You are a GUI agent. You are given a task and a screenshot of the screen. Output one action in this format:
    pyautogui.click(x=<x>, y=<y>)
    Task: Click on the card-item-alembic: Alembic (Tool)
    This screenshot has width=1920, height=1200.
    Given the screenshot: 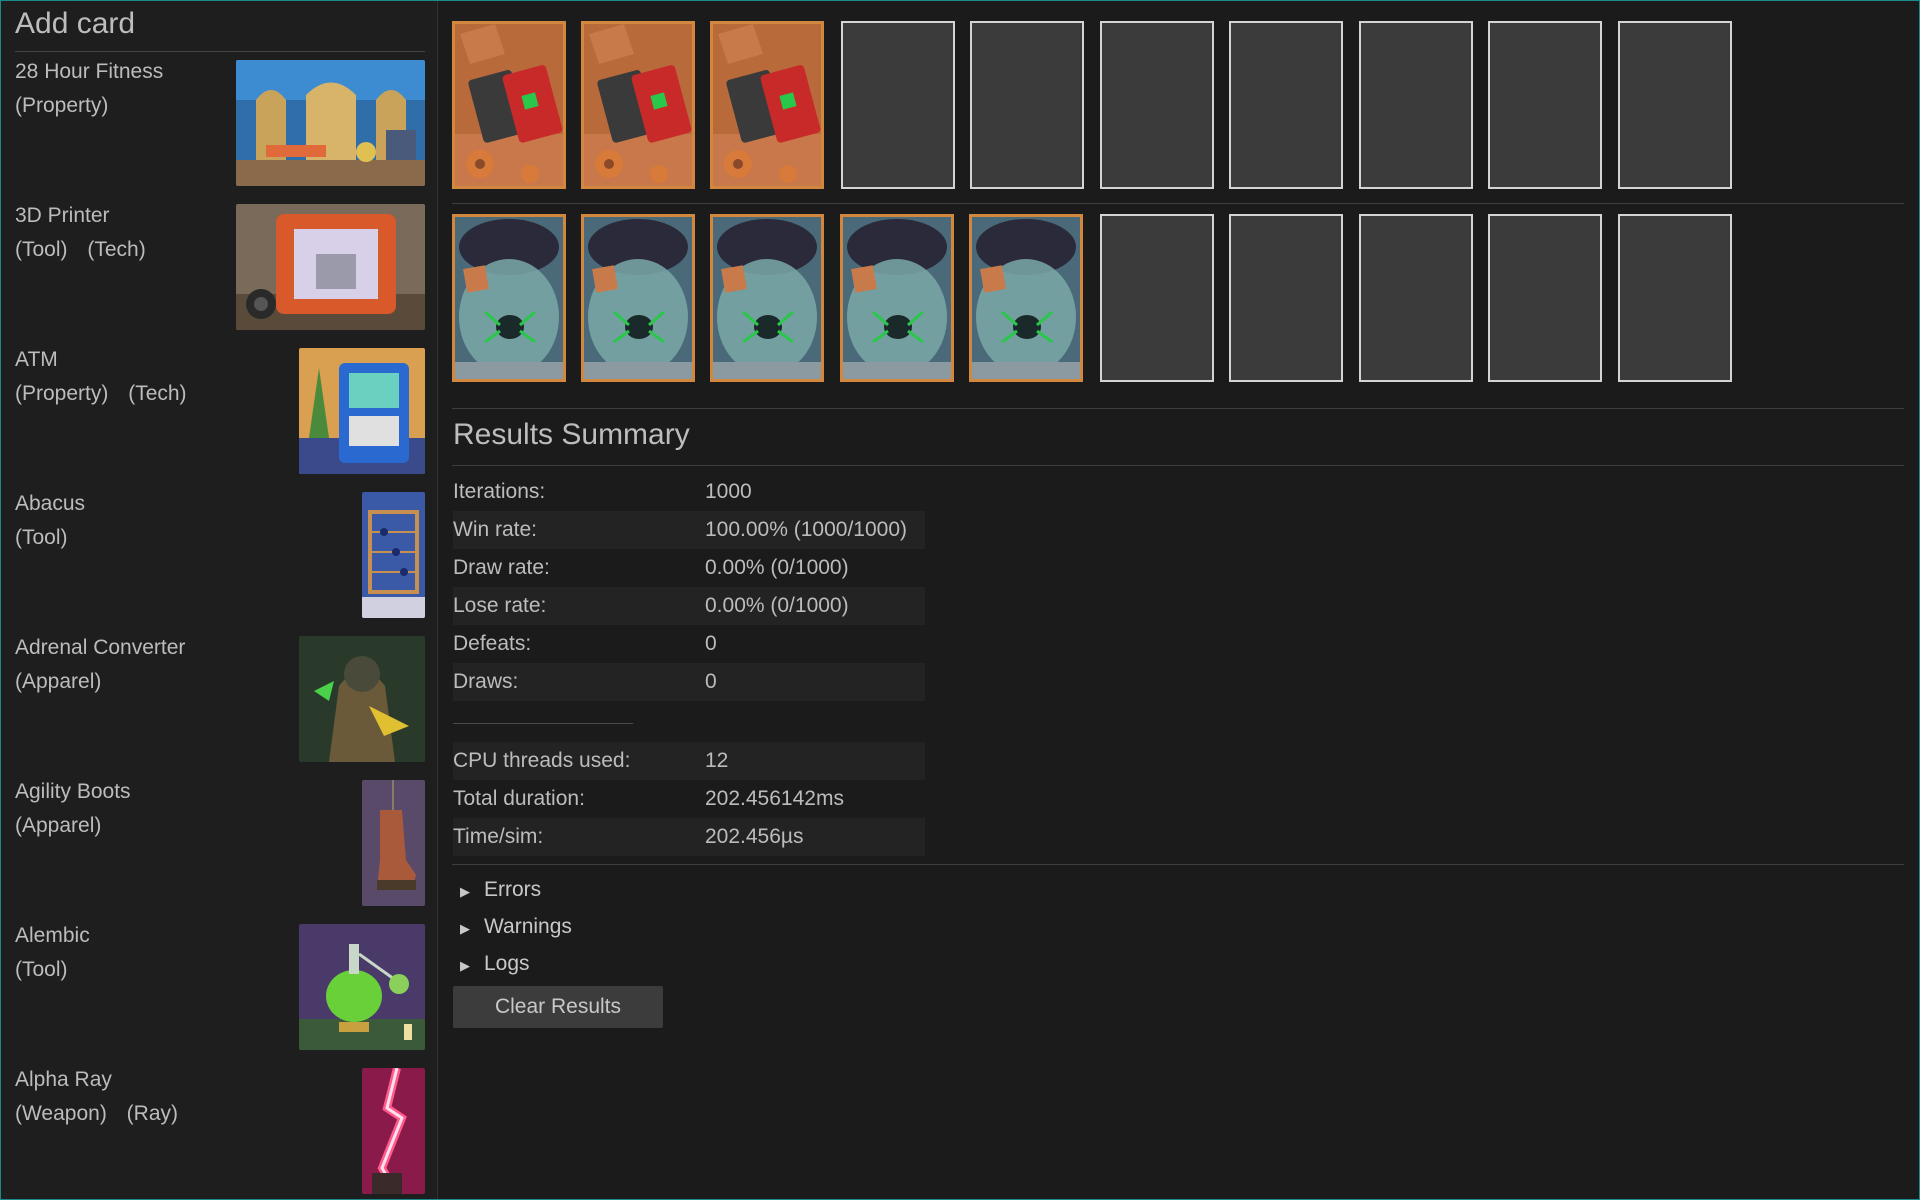 What is the action you would take?
    pyautogui.click(x=220, y=988)
    